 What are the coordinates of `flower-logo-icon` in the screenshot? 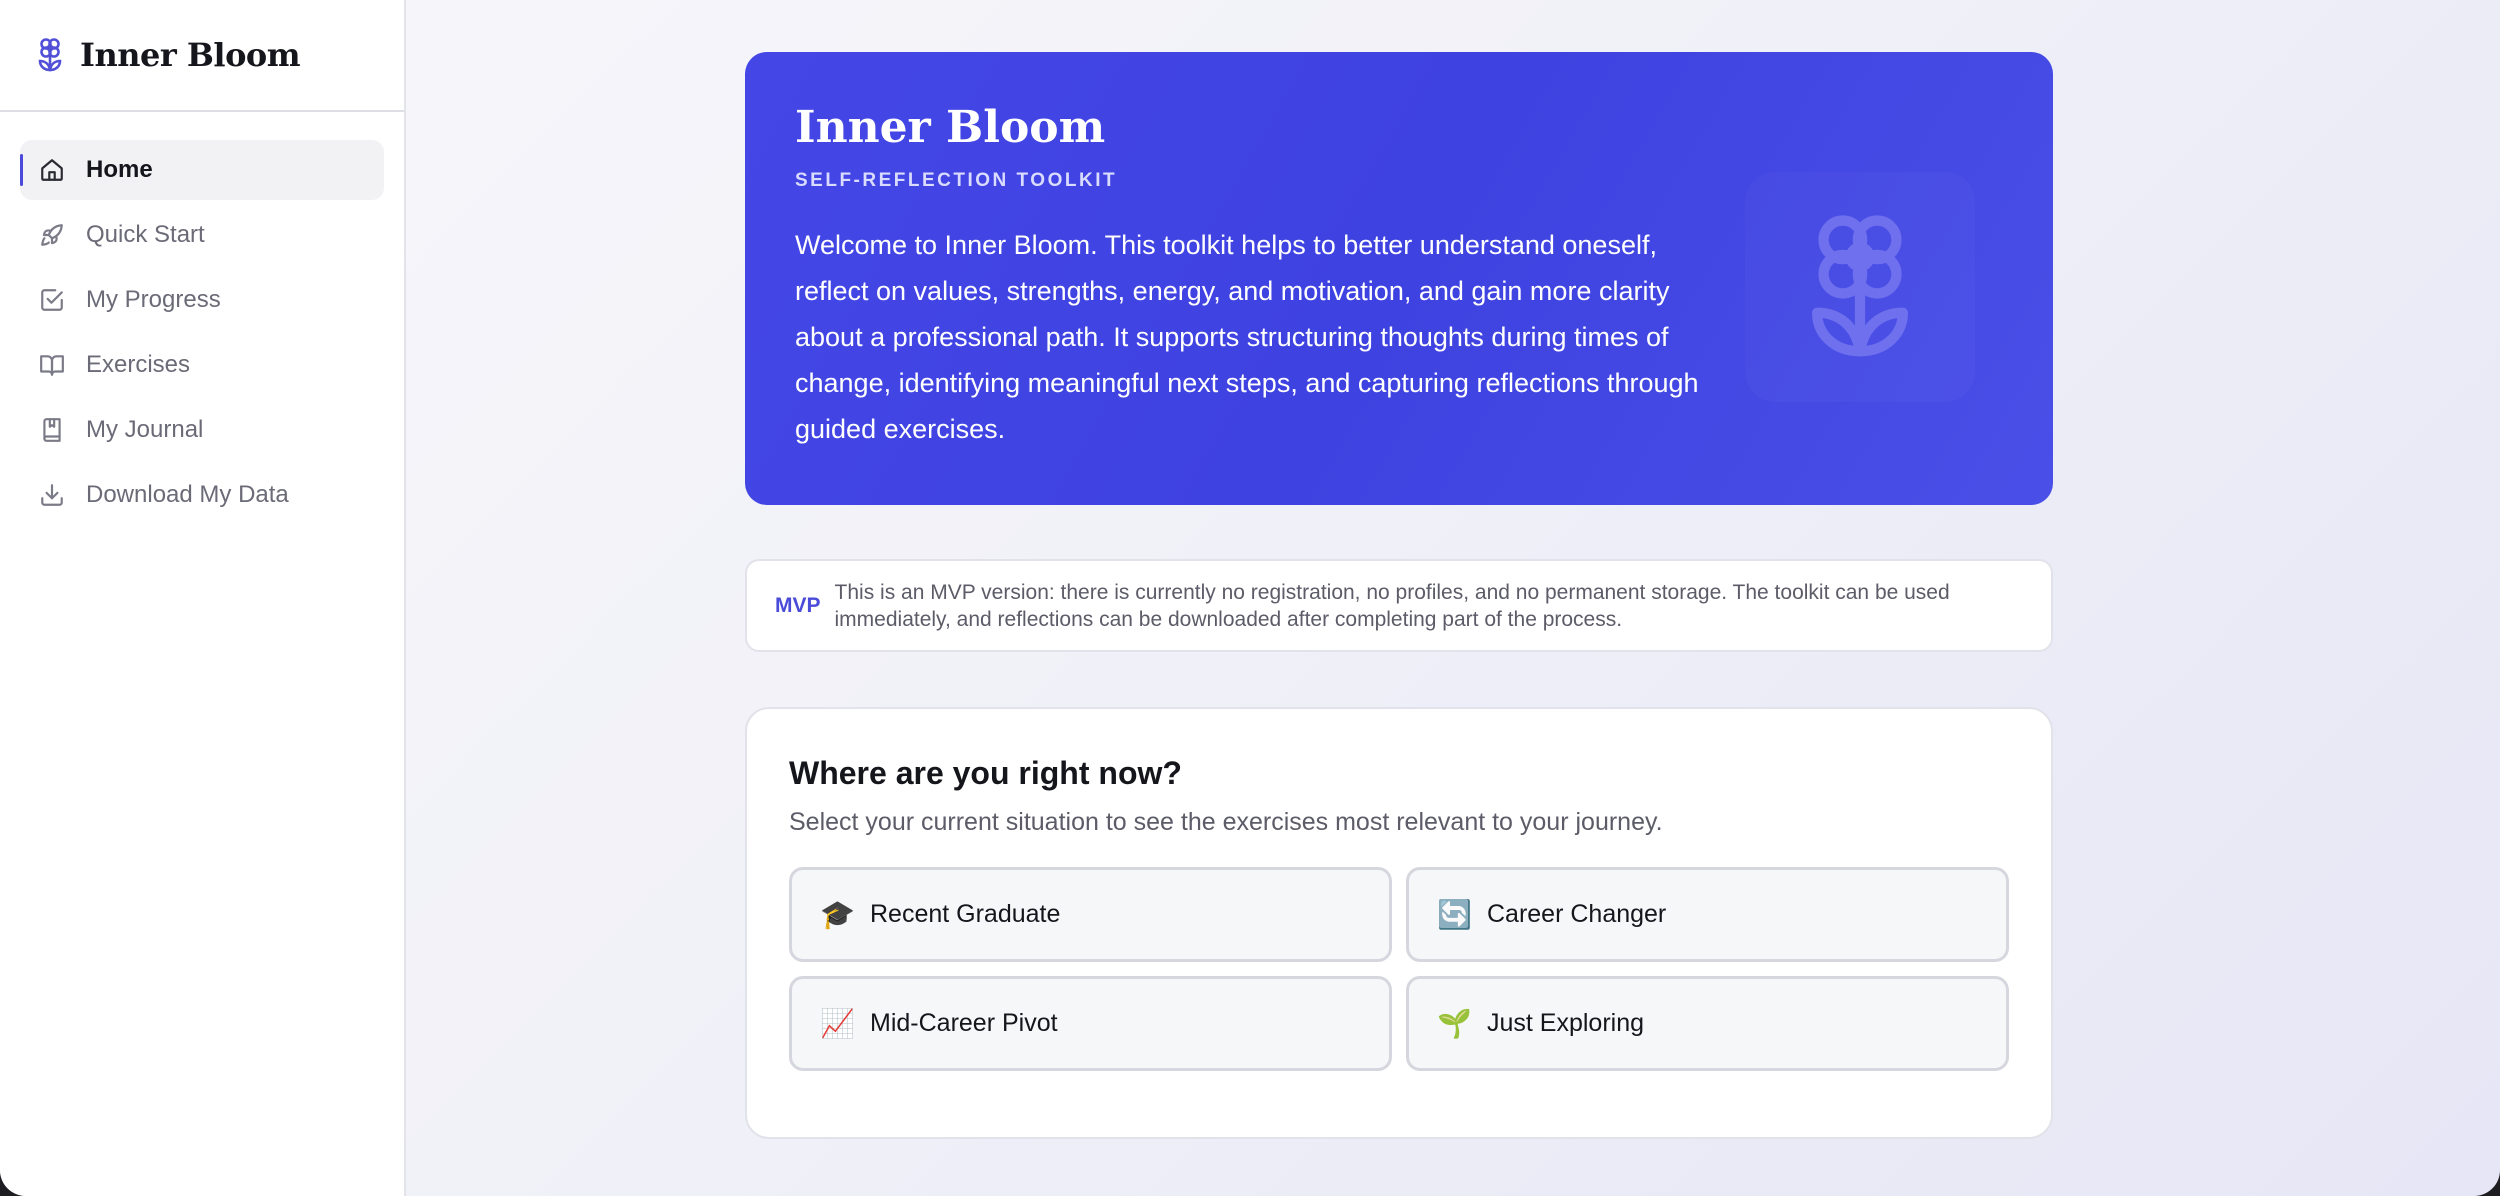 It's located at (50, 55).